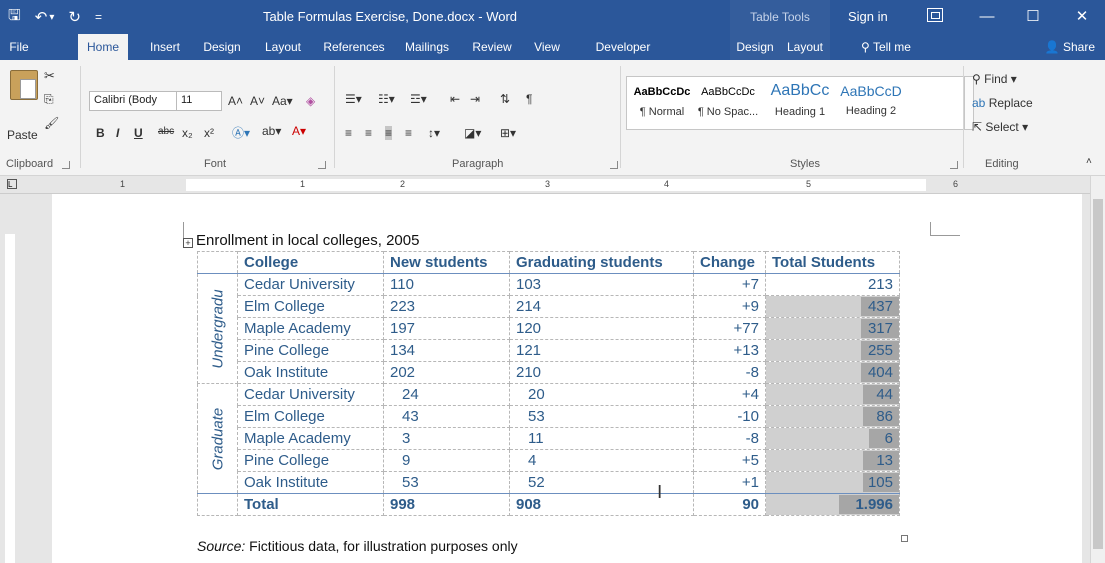 The width and height of the screenshot is (1105, 563). What do you see at coordinates (368, 133) in the screenshot?
I see `align-center-icon: ≡` at bounding box center [368, 133].